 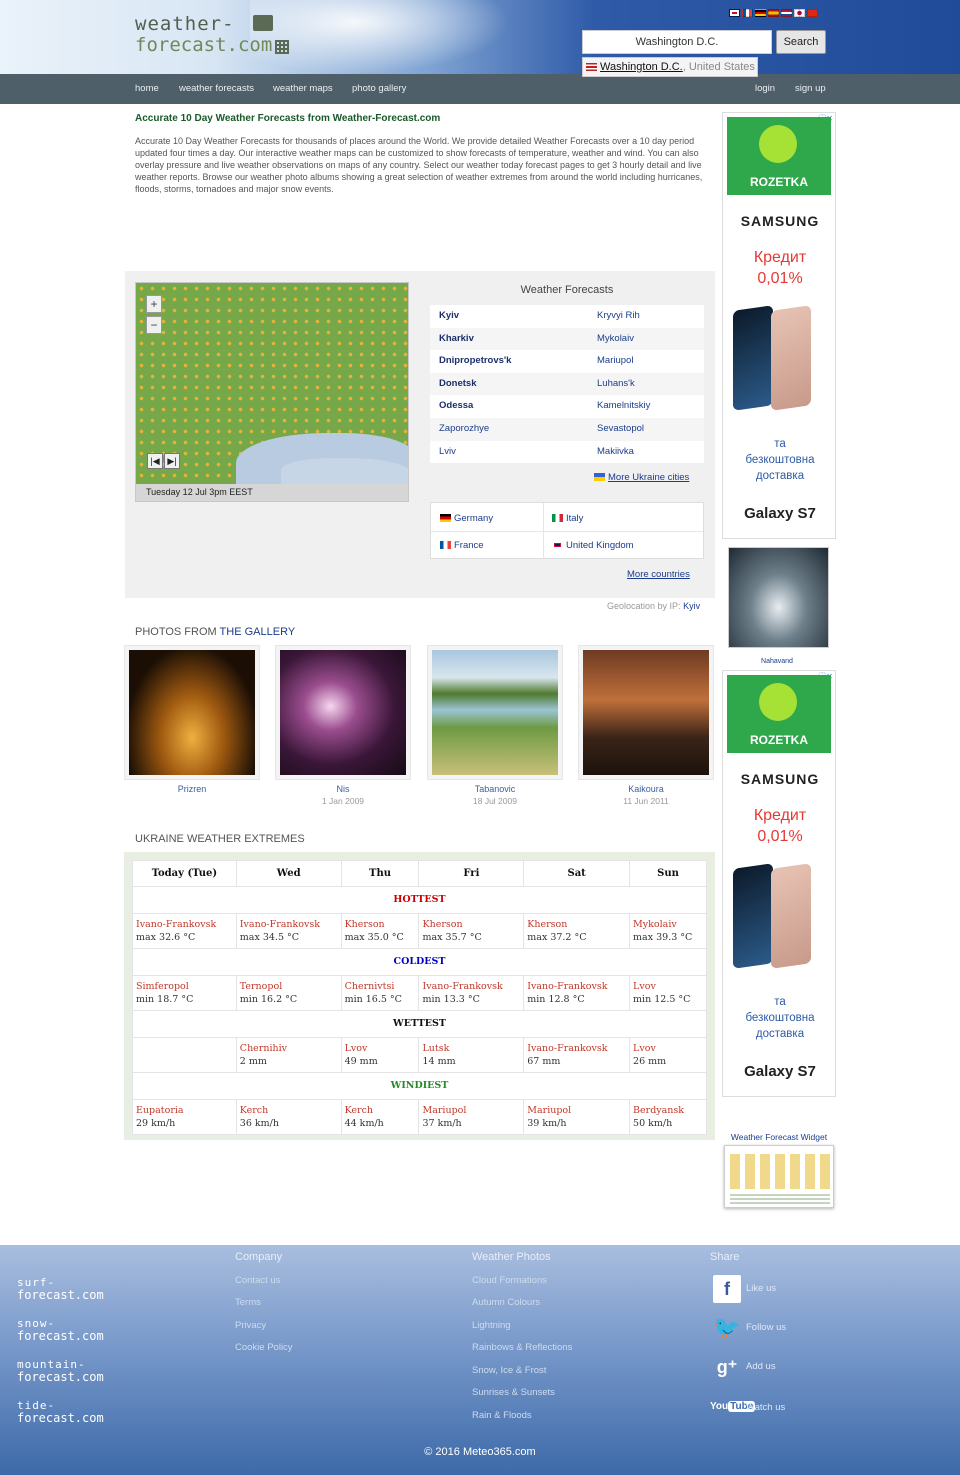 What do you see at coordinates (810, 88) in the screenshot?
I see `nav-sign-up: sign up` at bounding box center [810, 88].